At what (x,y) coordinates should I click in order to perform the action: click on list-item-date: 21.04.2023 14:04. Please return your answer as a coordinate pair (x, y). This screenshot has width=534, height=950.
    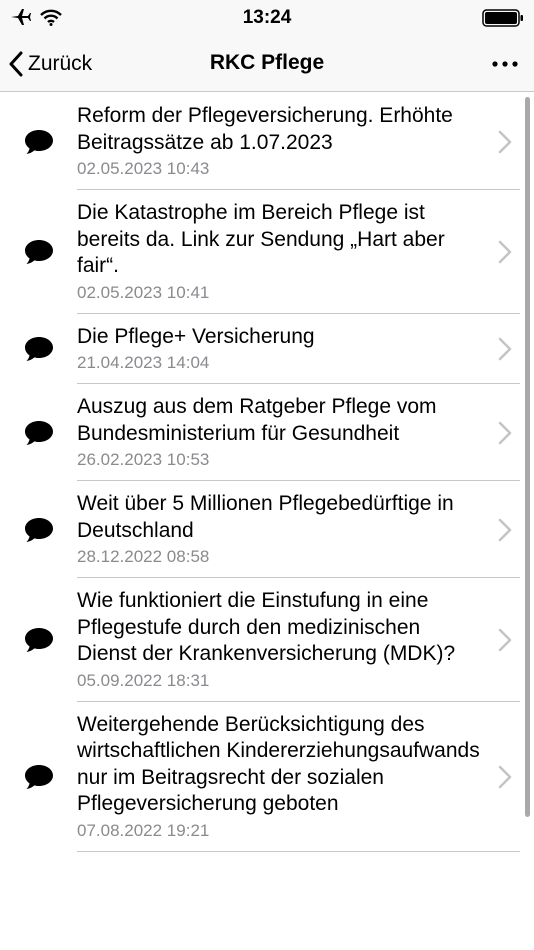
    Looking at the image, I should click on (143, 362).